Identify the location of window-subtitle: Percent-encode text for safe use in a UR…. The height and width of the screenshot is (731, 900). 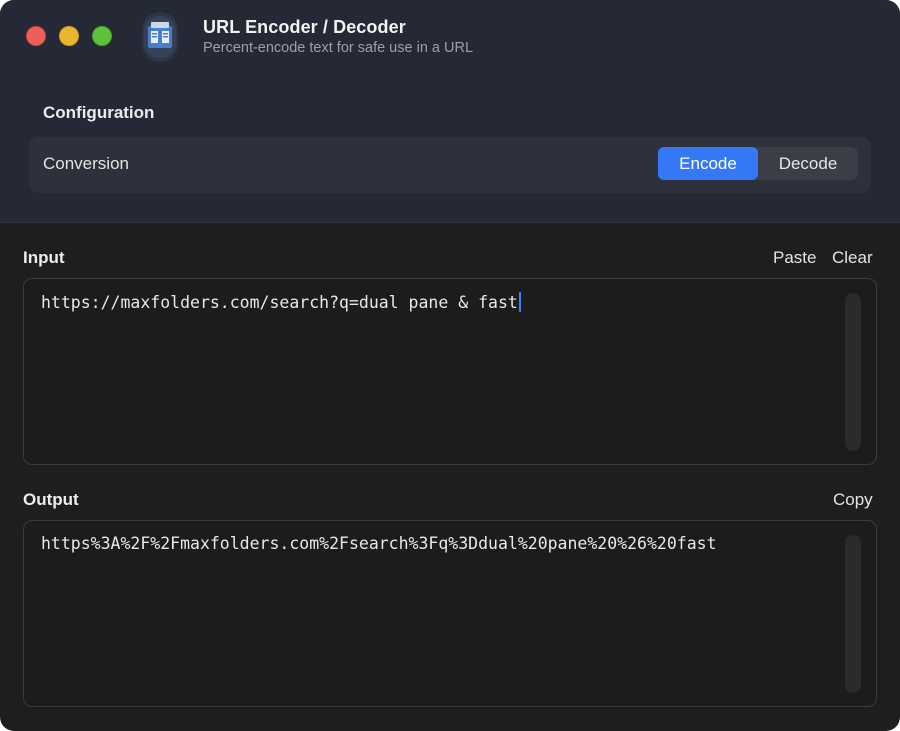
(338, 48).